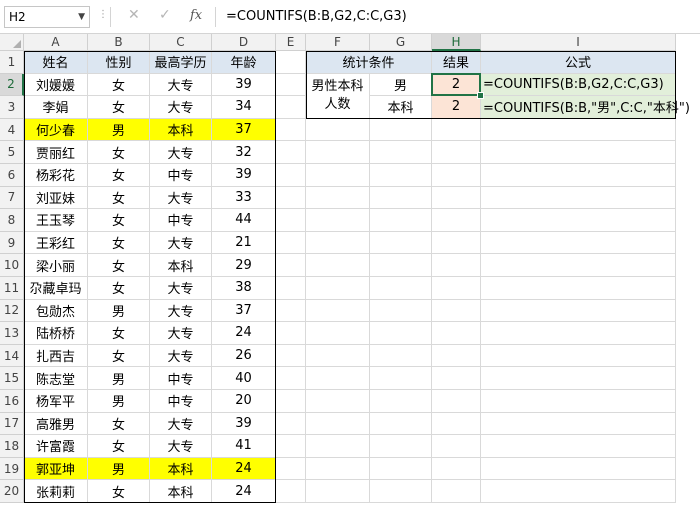  Describe the element at coordinates (401, 107) in the screenshot. I see `cell-g3: 本科` at that location.